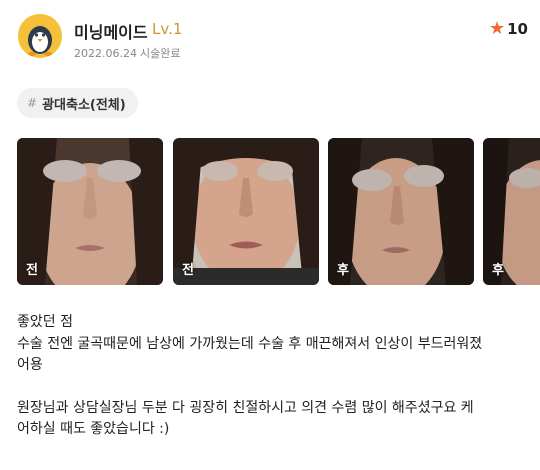 This screenshot has width=540, height=470. I want to click on hash-icon: #, so click(32, 103).